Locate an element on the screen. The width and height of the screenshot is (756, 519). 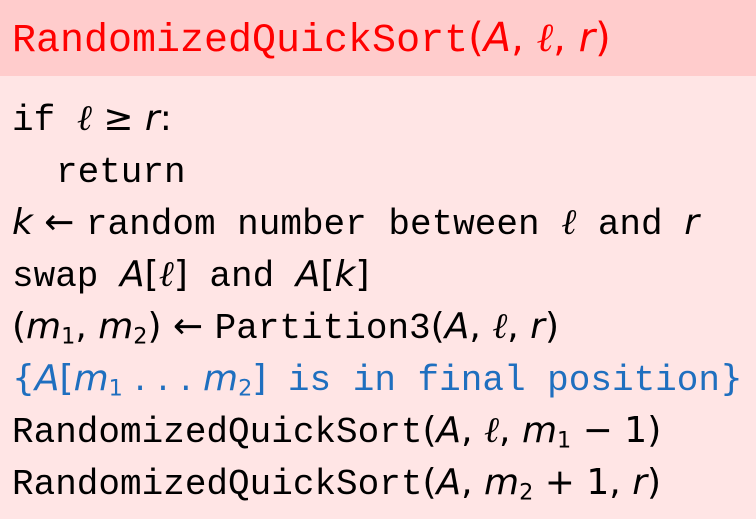
code-line-recurse-right: RandomizedQuickSort(A, m2 + 1, r) is located at coordinates (336, 483).